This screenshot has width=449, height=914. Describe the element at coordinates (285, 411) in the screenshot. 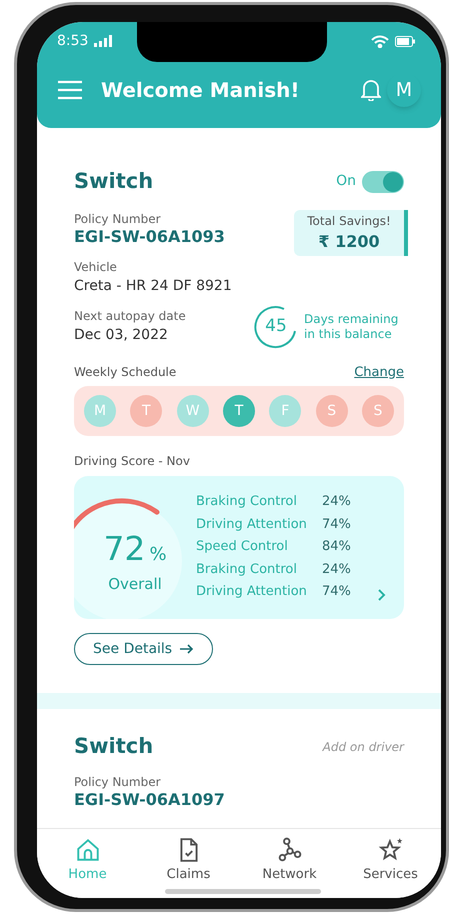

I see `day-chip: F` at that location.